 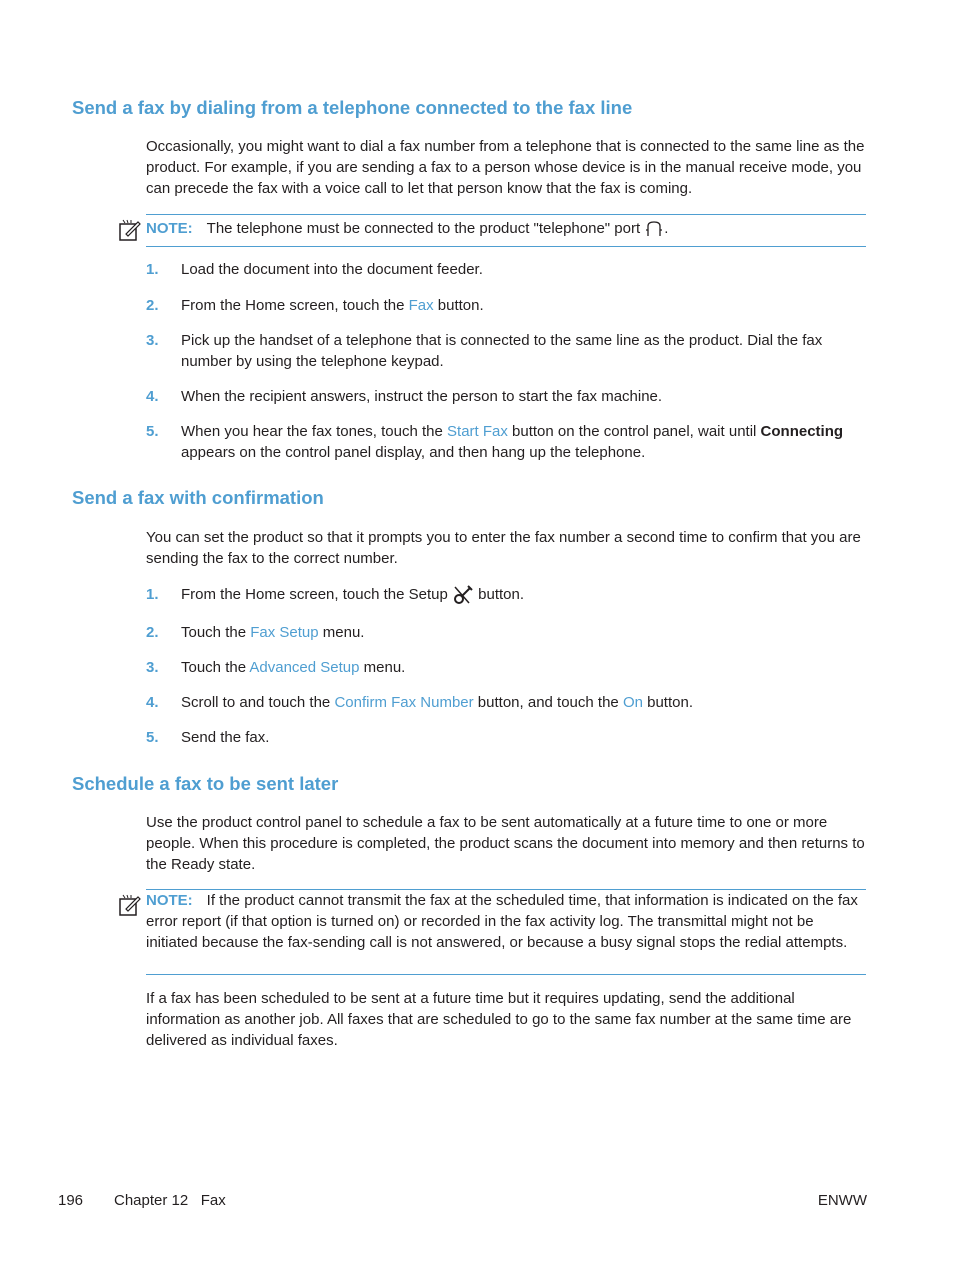 What do you see at coordinates (477, 431) in the screenshot?
I see `start-fax-link: Start Fax` at bounding box center [477, 431].